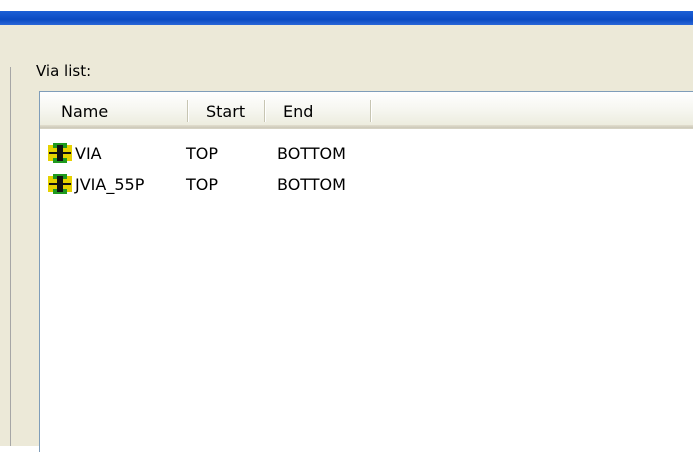  Describe the element at coordinates (366, 110) in the screenshot. I see `list-header: Name Start End` at that location.